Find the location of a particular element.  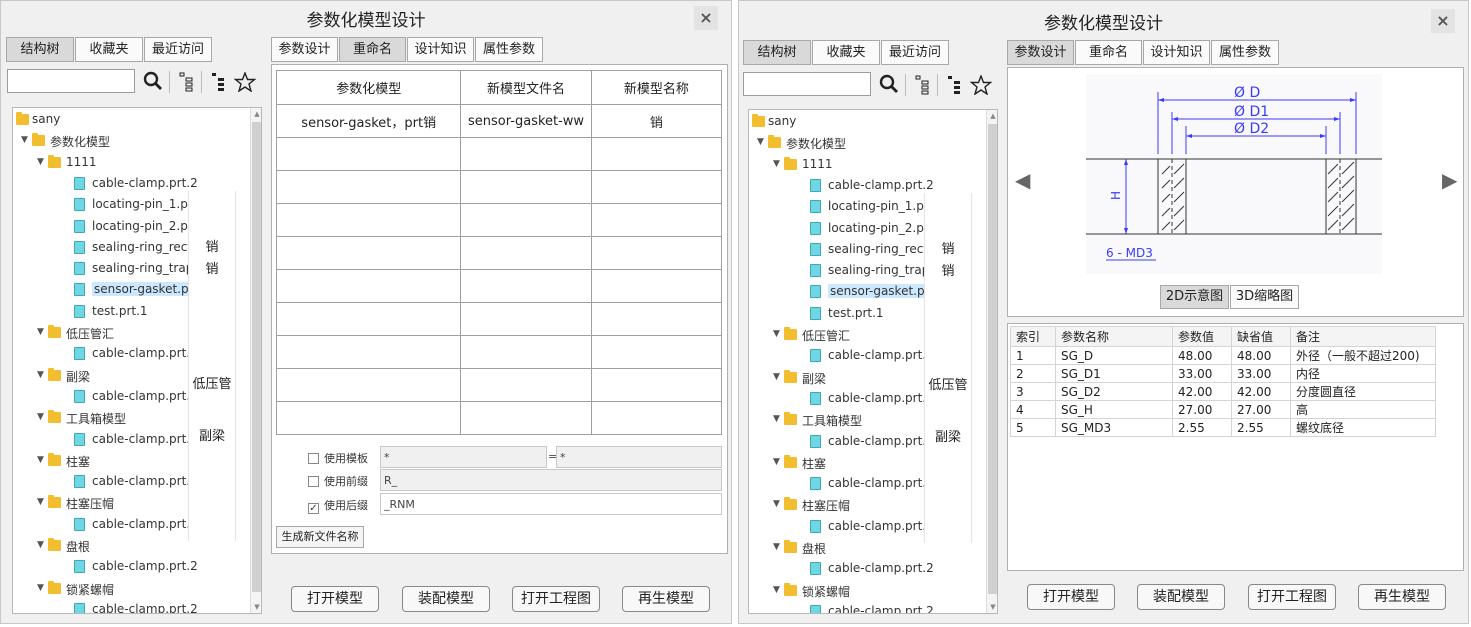

table-cell: sensor-gasket，prt销 is located at coordinates (368, 121).